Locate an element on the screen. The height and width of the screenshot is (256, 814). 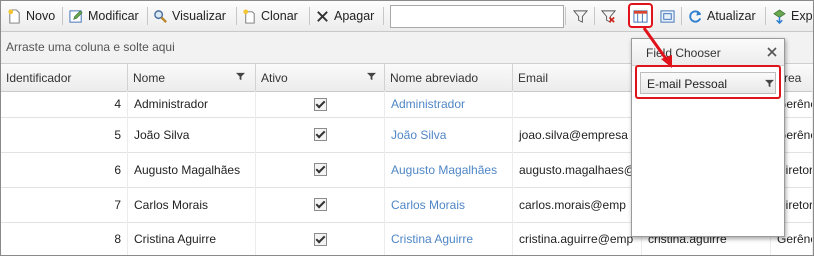
cell-nome-abreviado: Carlos Morais is located at coordinates (449, 204).